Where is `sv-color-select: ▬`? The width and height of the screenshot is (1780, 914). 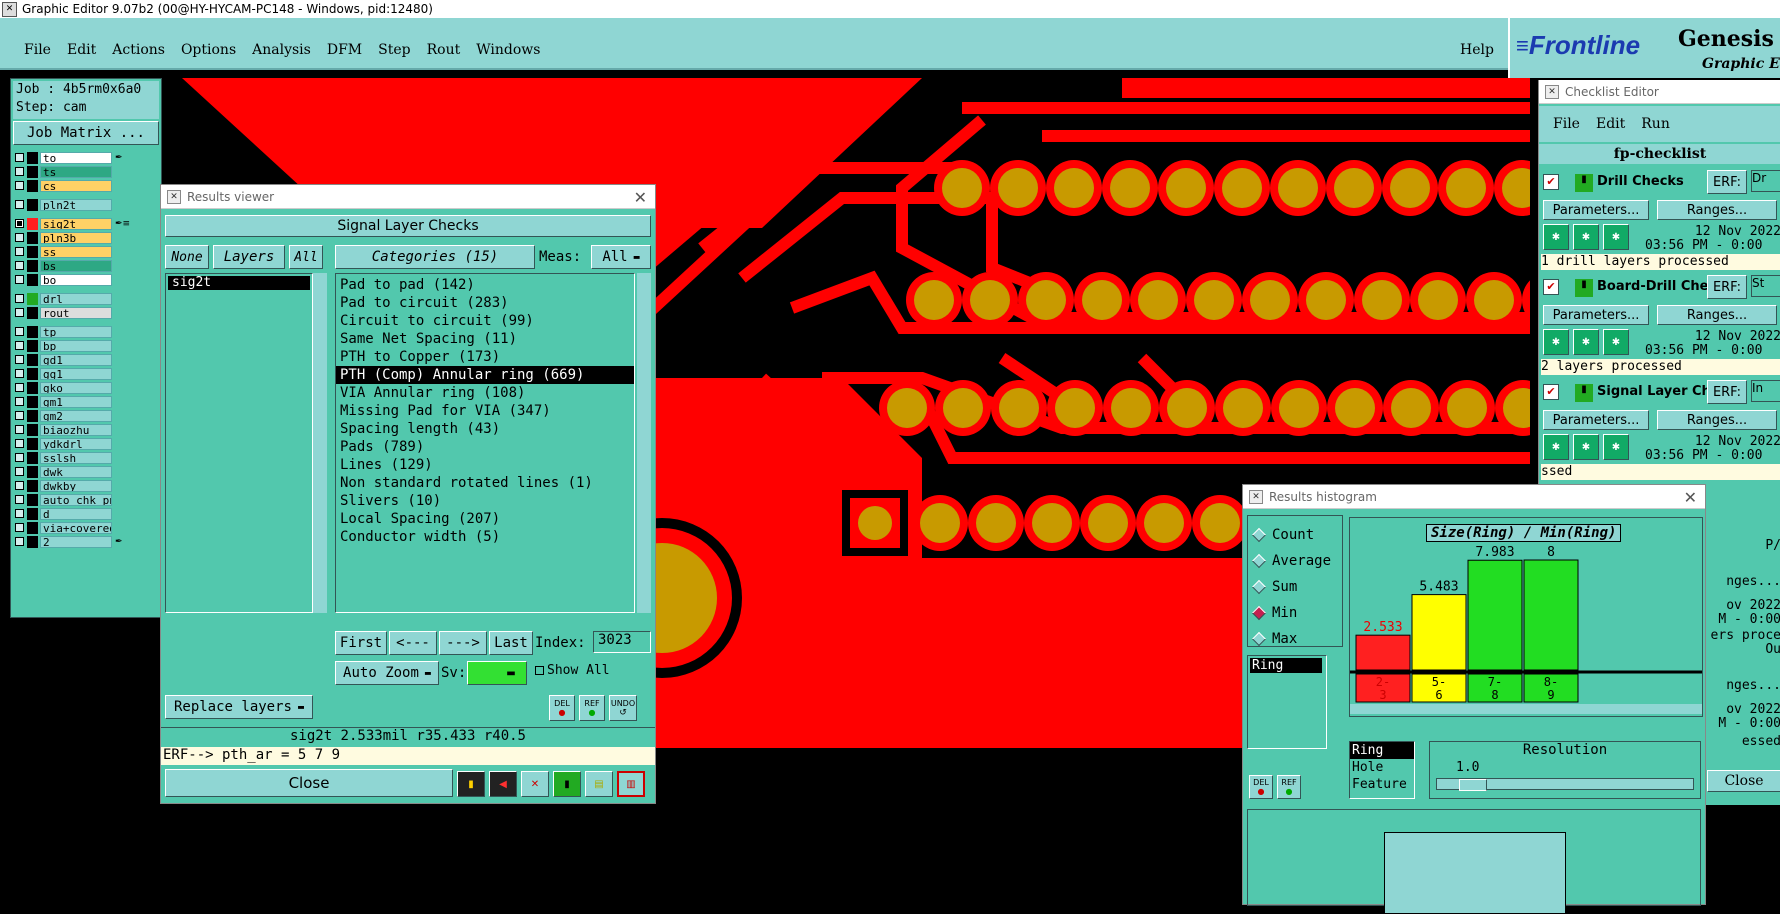
sv-color-select: ▬ is located at coordinates (497, 673).